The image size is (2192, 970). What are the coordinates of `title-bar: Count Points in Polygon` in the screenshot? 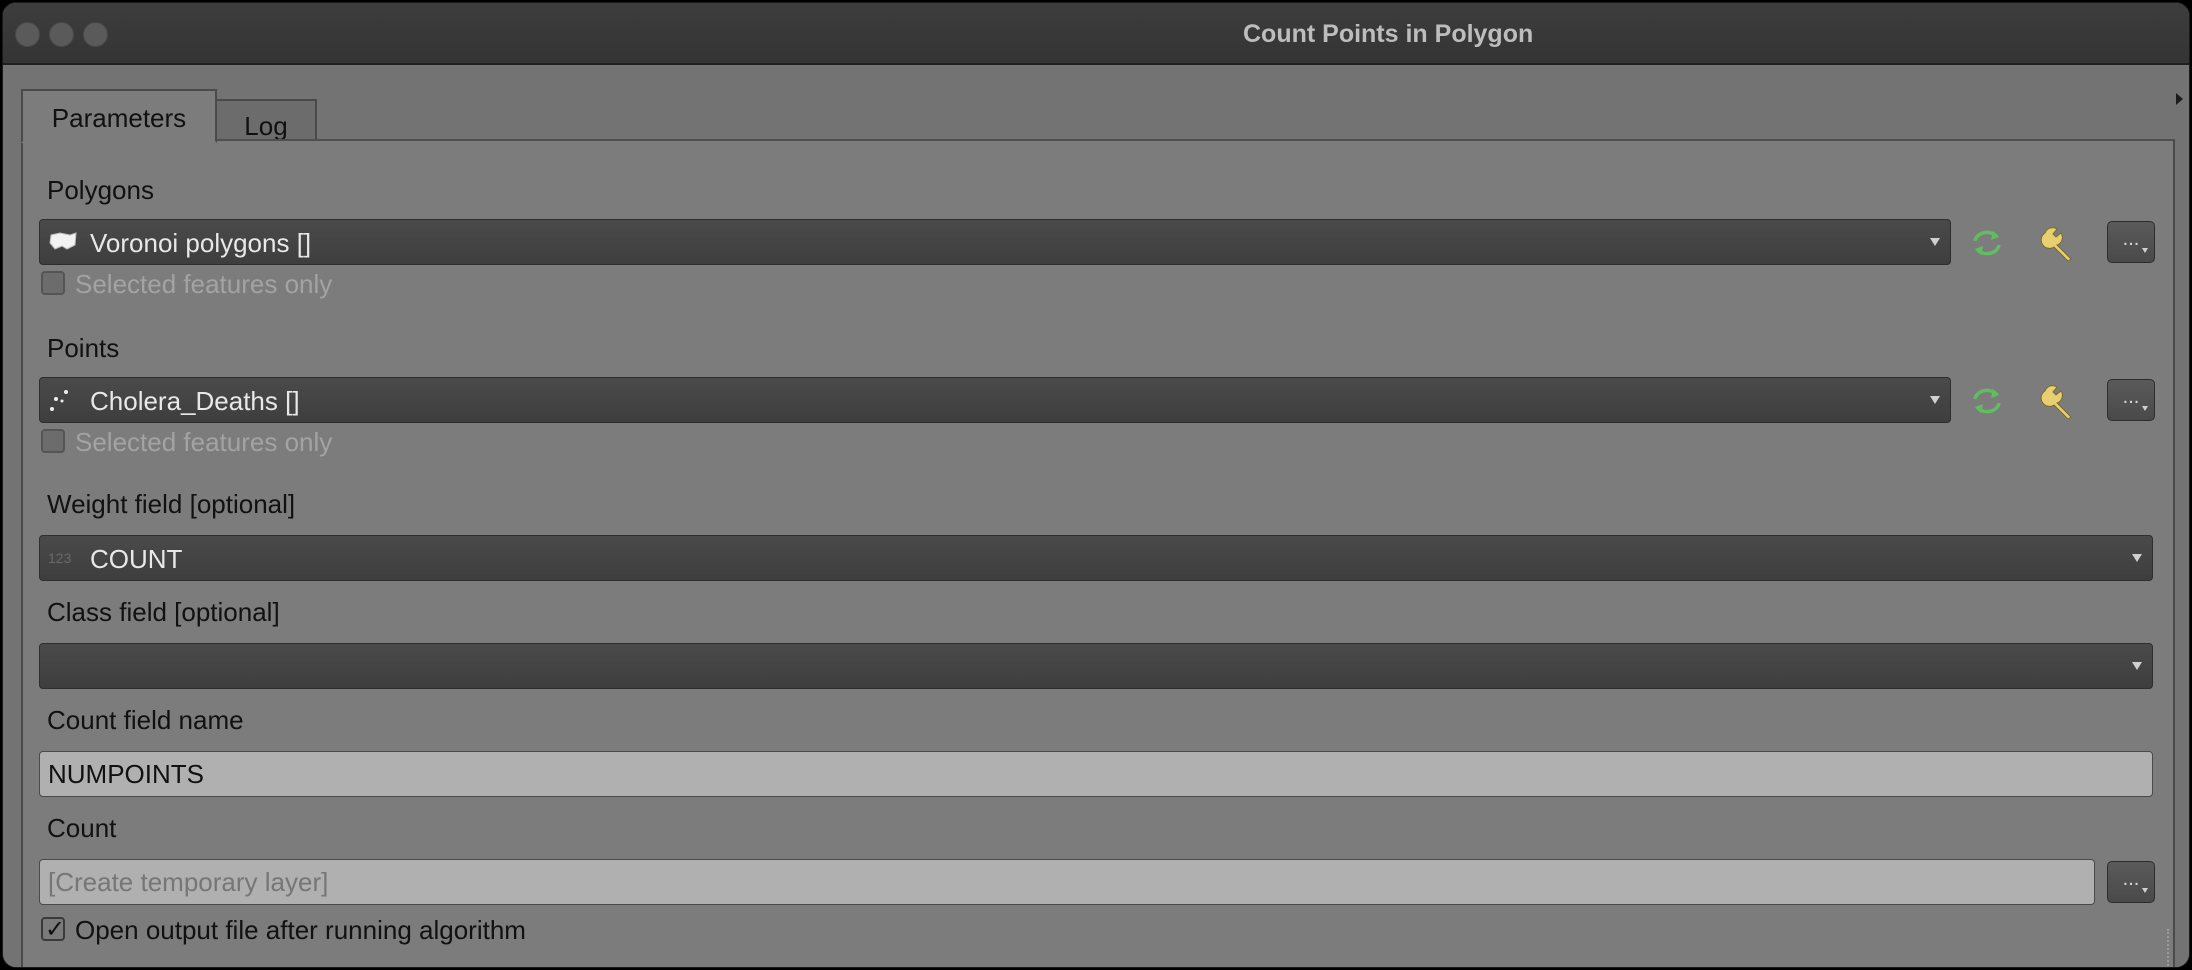 It's located at (1096, 34).